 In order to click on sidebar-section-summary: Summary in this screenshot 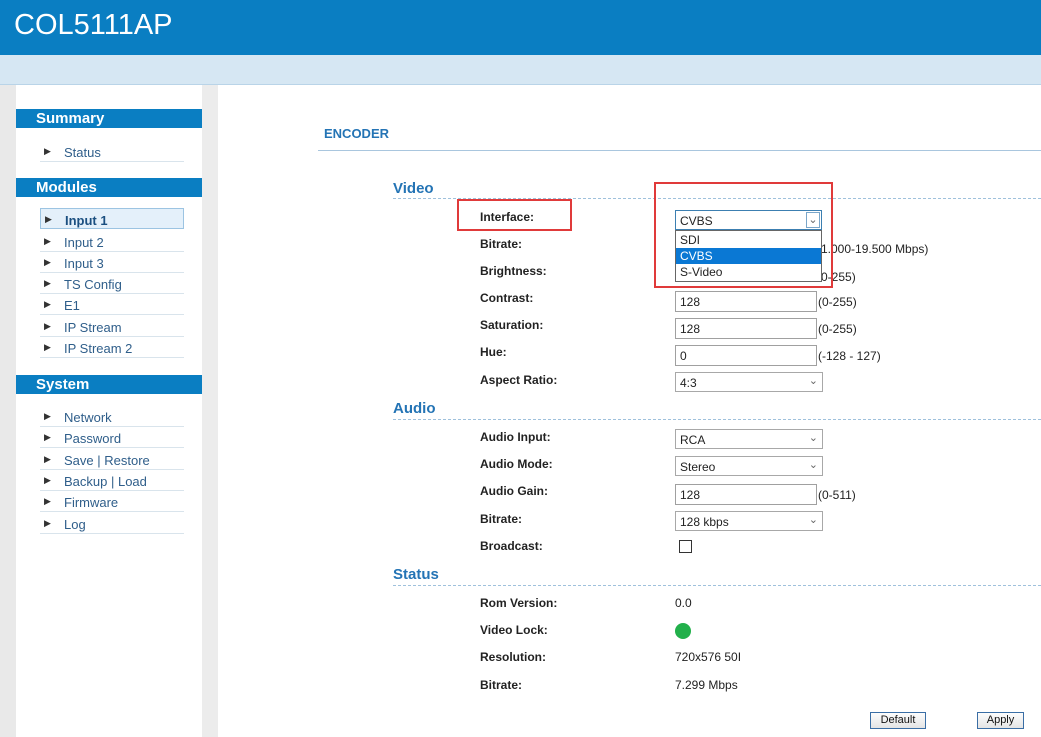, I will do `click(109, 118)`.